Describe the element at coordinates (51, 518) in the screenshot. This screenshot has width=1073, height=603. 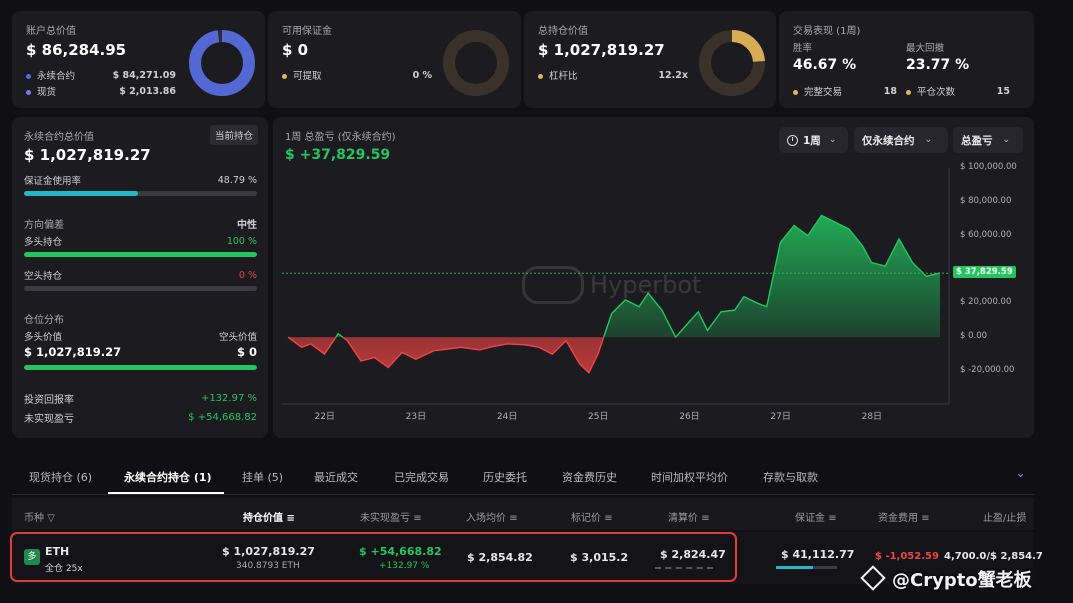
I see `filter-icon: ▽` at that location.